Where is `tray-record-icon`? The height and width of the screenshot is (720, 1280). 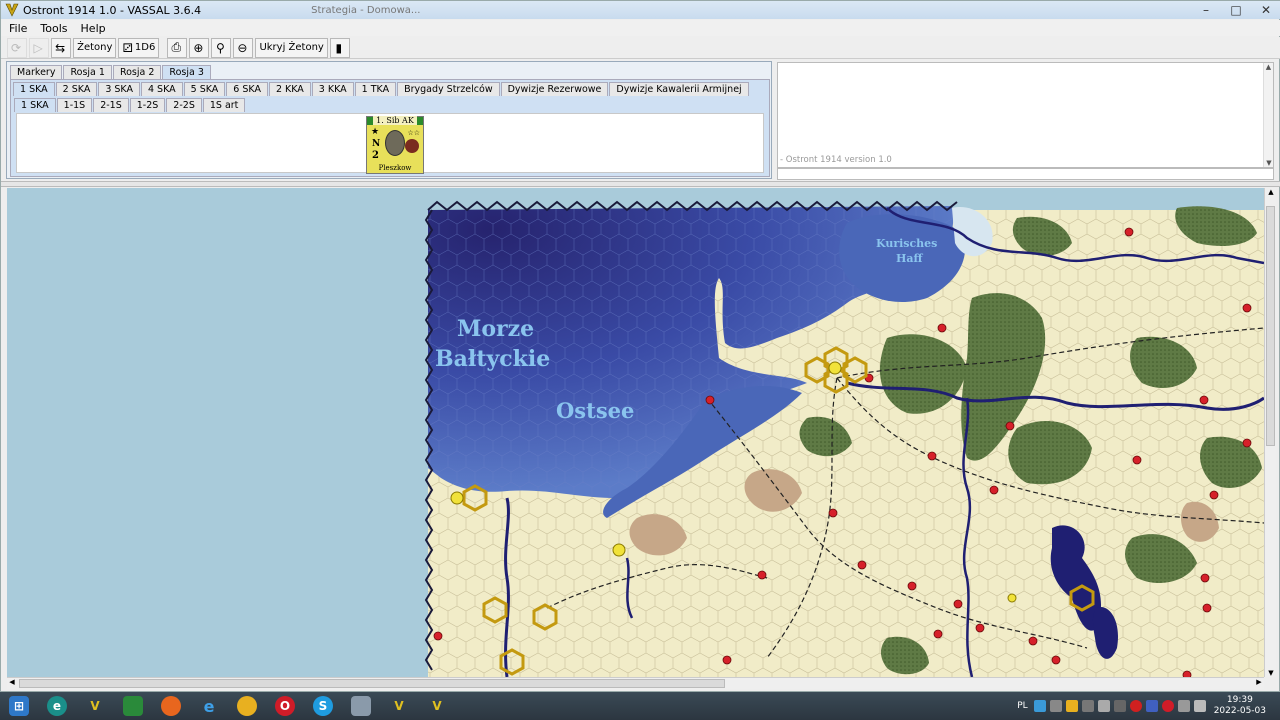
tray-record-icon is located at coordinates (1135, 706).